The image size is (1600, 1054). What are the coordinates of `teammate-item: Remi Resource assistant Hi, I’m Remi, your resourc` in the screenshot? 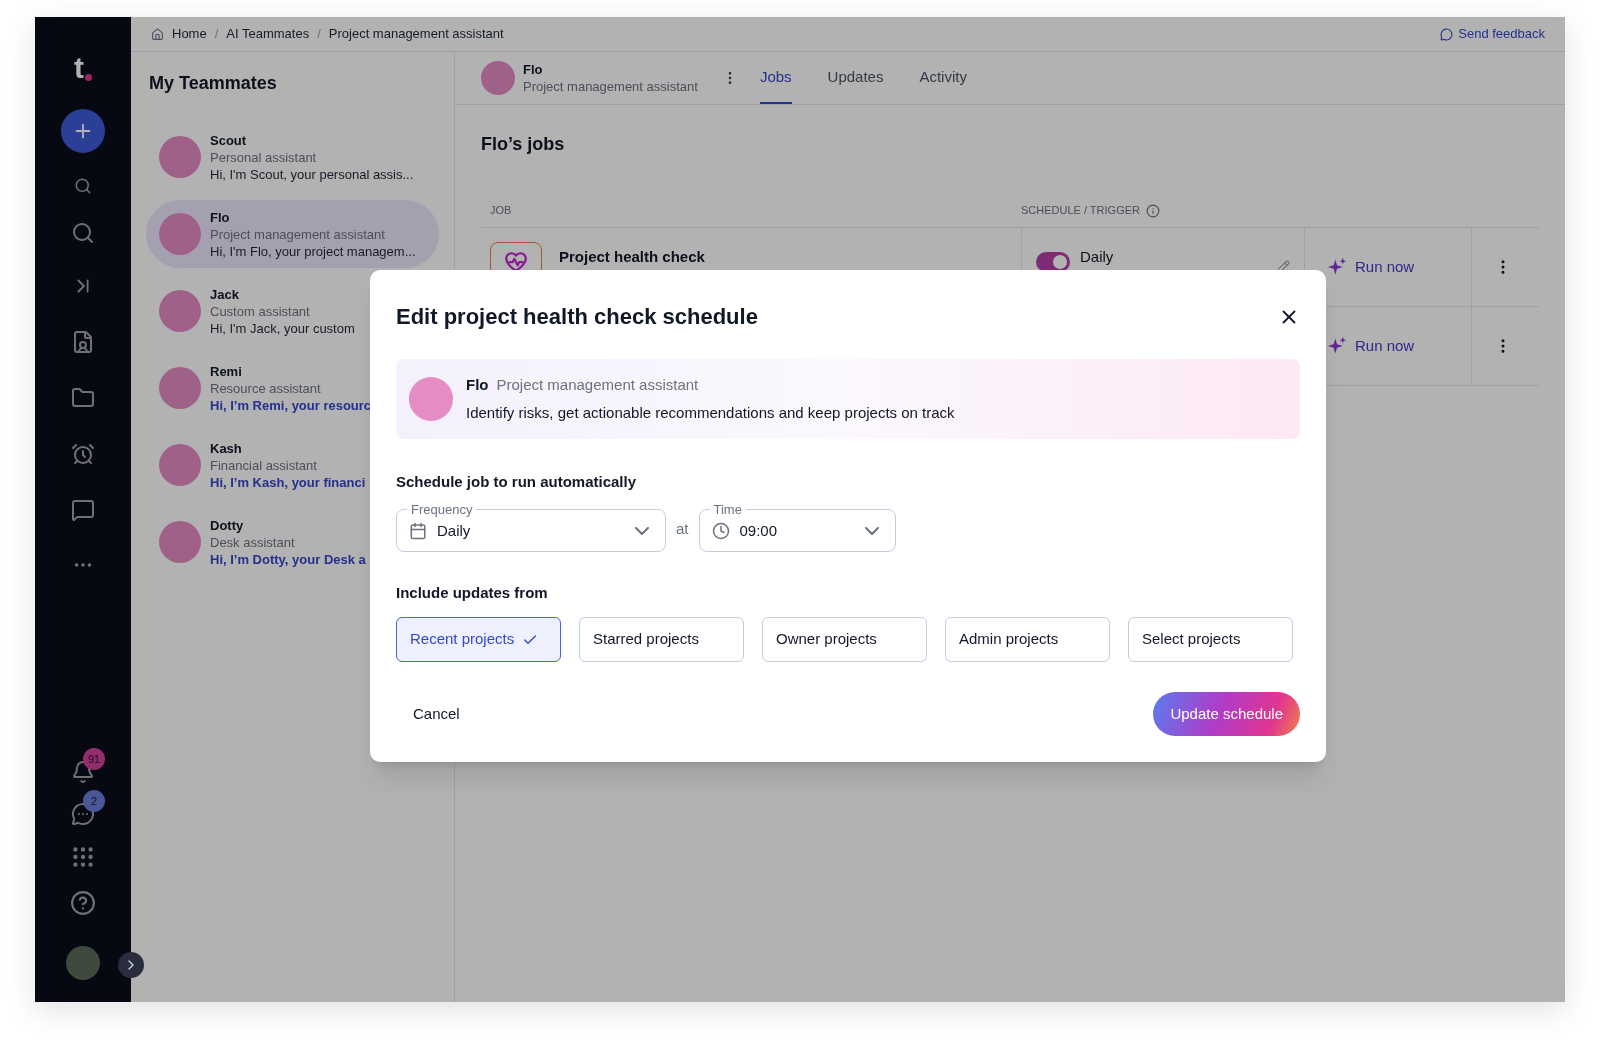 It's located at (292, 388).